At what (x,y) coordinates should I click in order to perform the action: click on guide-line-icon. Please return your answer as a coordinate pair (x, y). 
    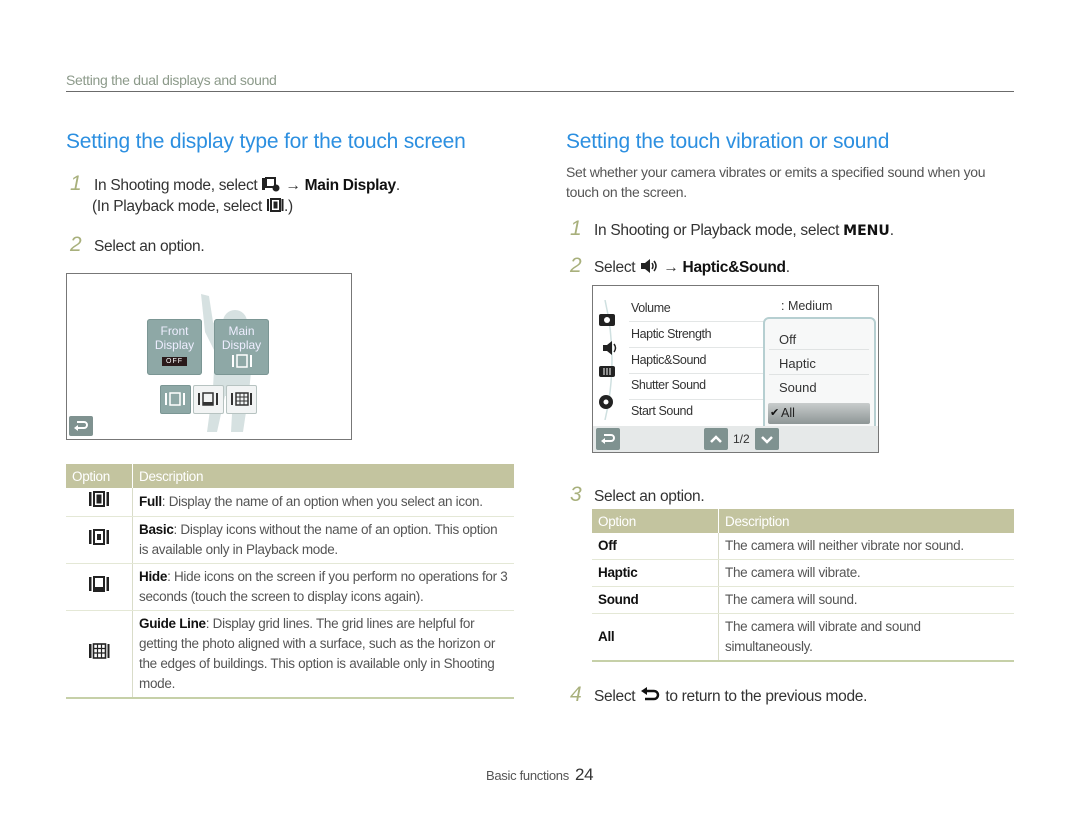
    Looking at the image, I should click on (99, 651).